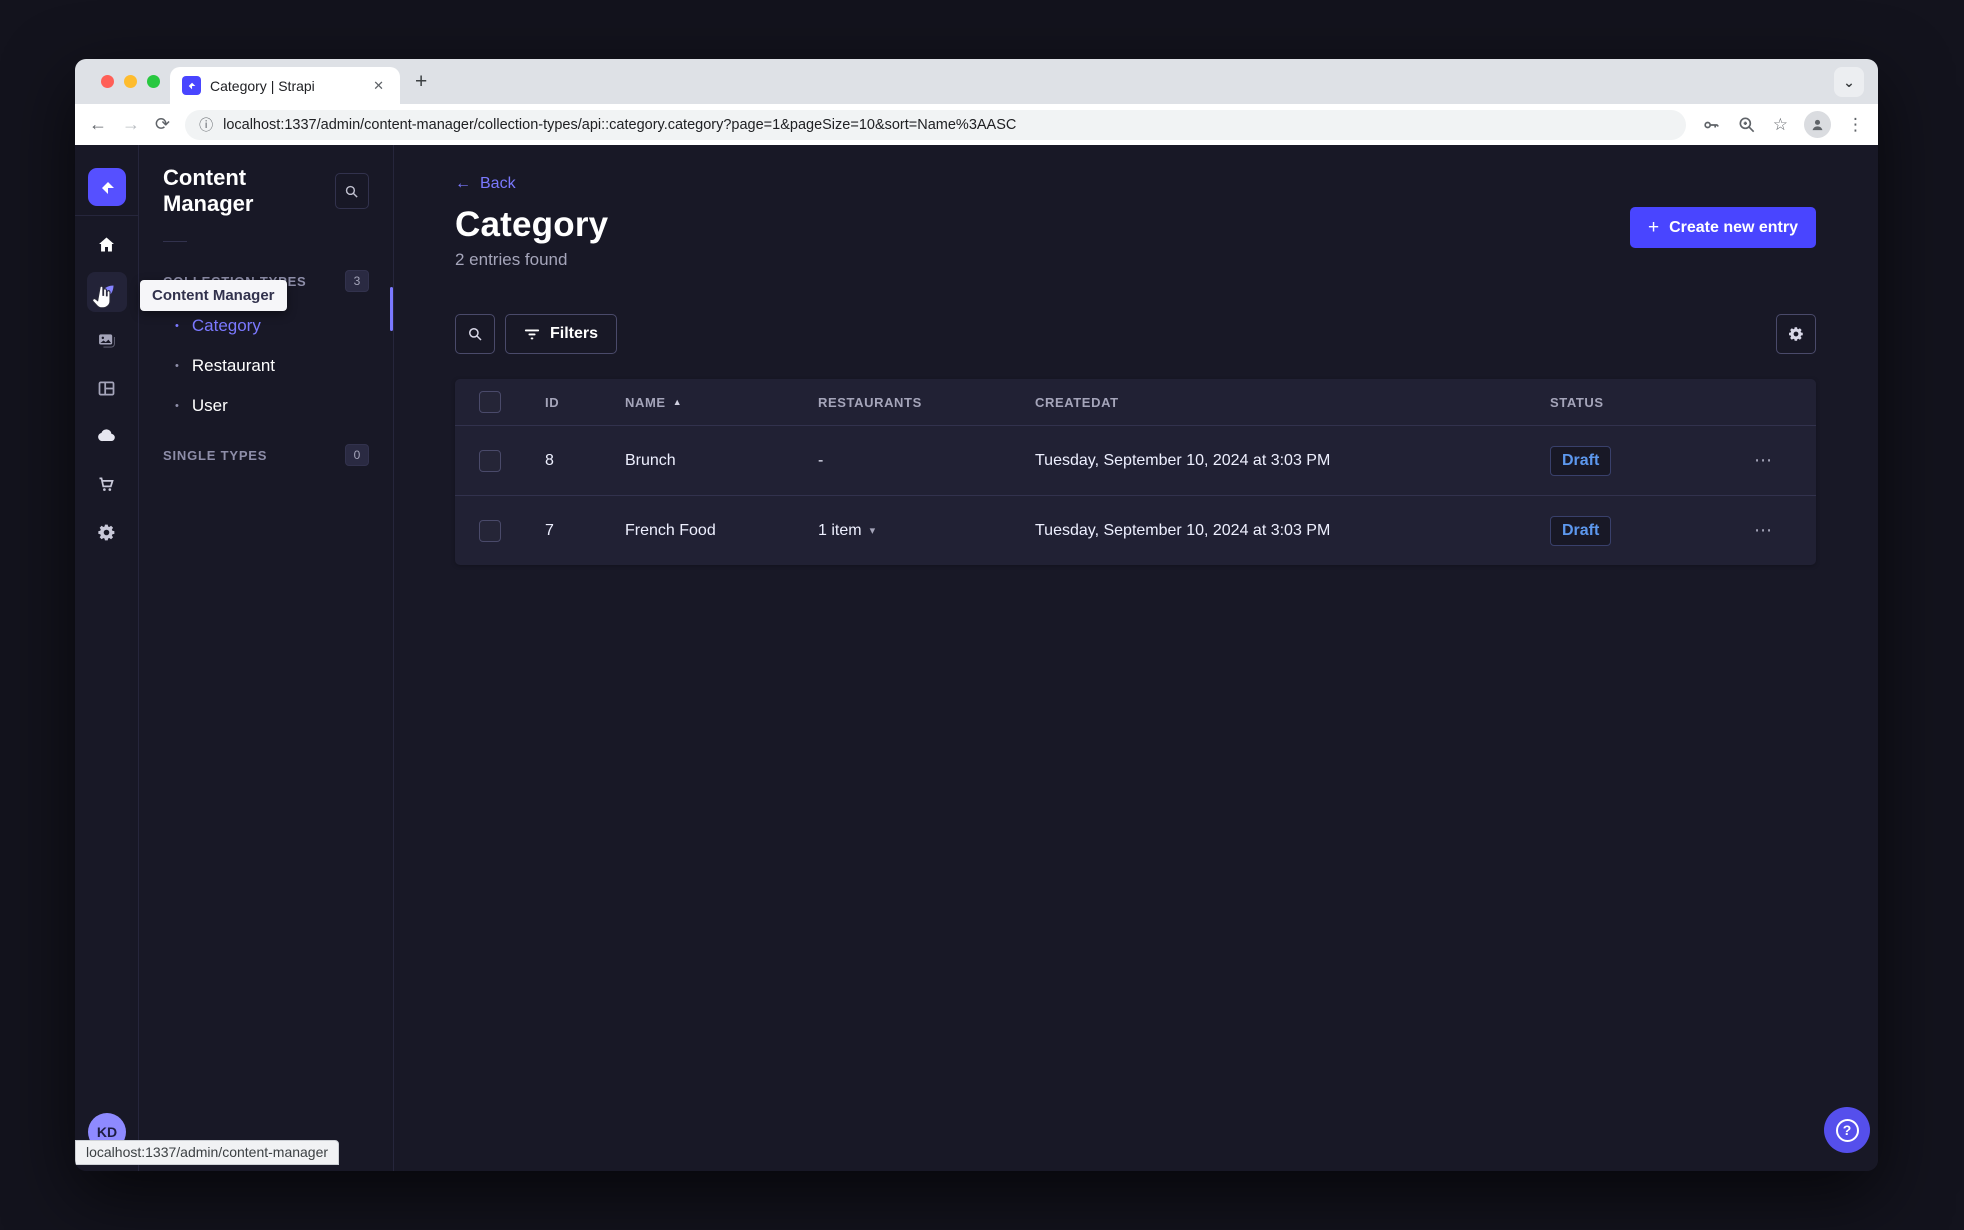 The width and height of the screenshot is (1964, 1230). I want to click on panel-title: Content Manager, so click(208, 190).